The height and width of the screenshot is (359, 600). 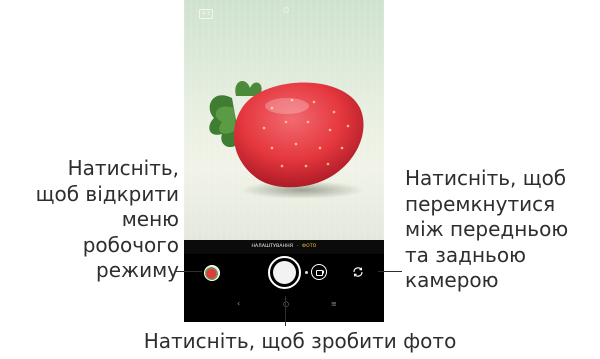 What do you see at coordinates (188, 272) in the screenshot?
I see `leader-line-left` at bounding box center [188, 272].